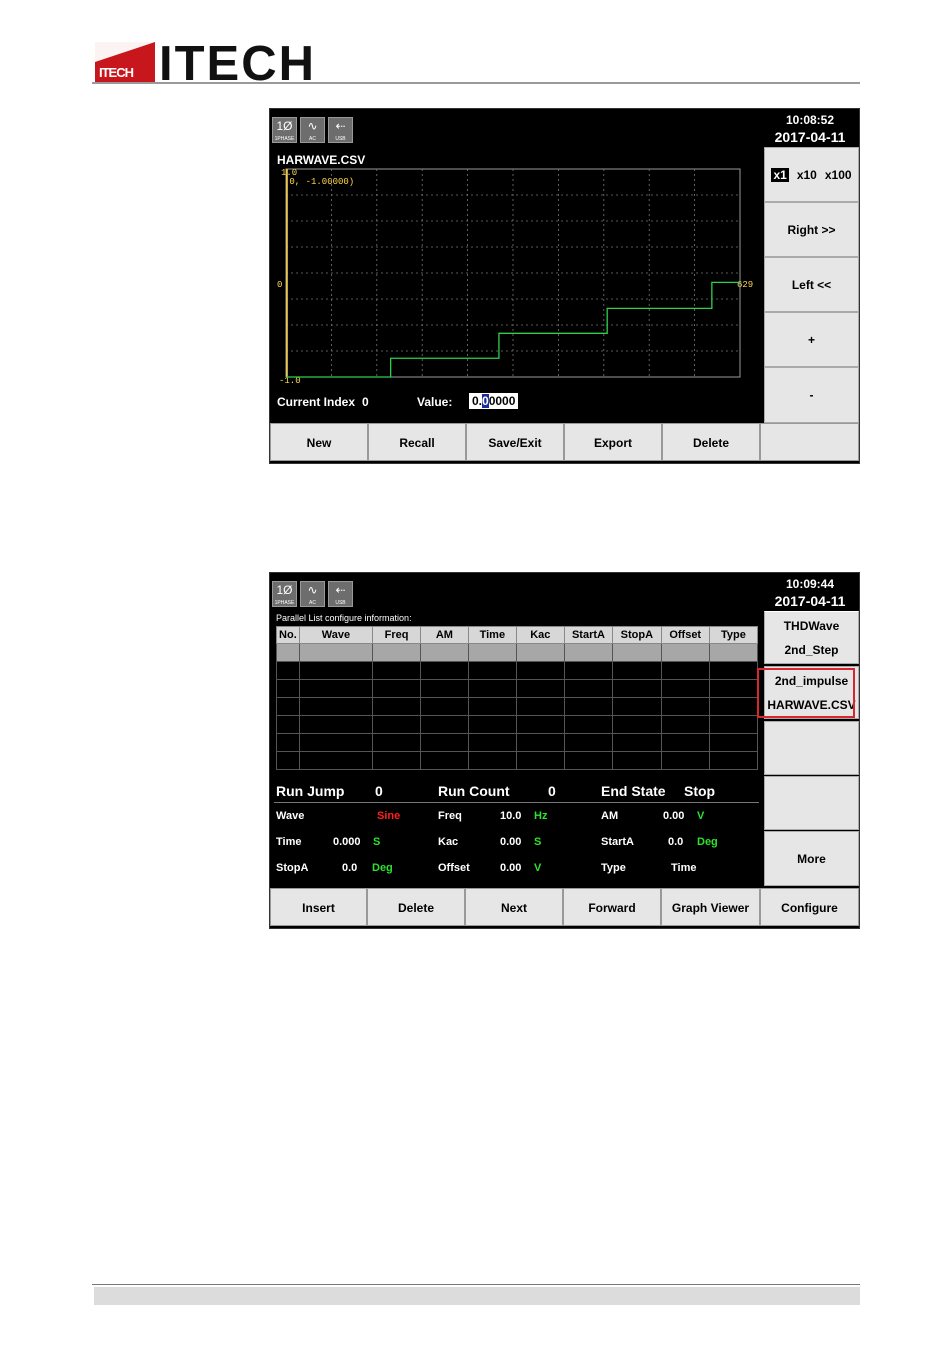 The width and height of the screenshot is (950, 1353). I want to click on starta-value: 0.0, so click(675, 842).